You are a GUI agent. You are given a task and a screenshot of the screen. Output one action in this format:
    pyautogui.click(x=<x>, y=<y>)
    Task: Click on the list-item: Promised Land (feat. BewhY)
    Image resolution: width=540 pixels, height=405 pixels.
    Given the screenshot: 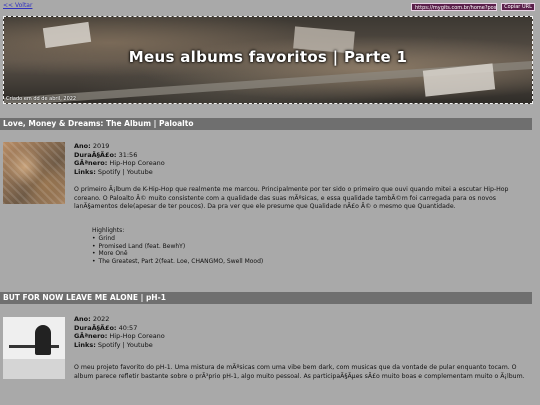 What is the action you would take?
    pyautogui.click(x=177, y=247)
    